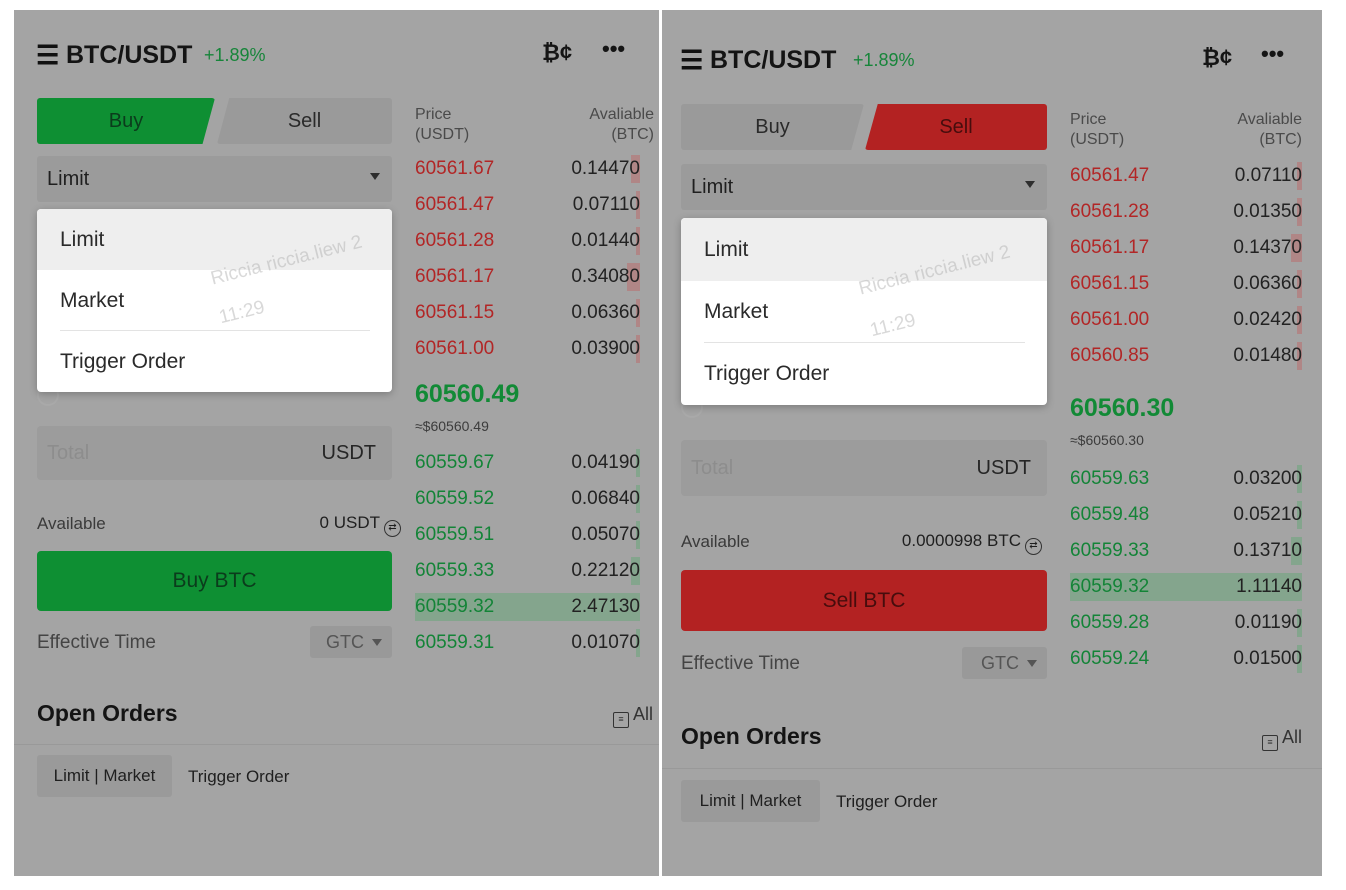  What do you see at coordinates (455, 534) in the screenshot?
I see `order-price: 60559.51` at bounding box center [455, 534].